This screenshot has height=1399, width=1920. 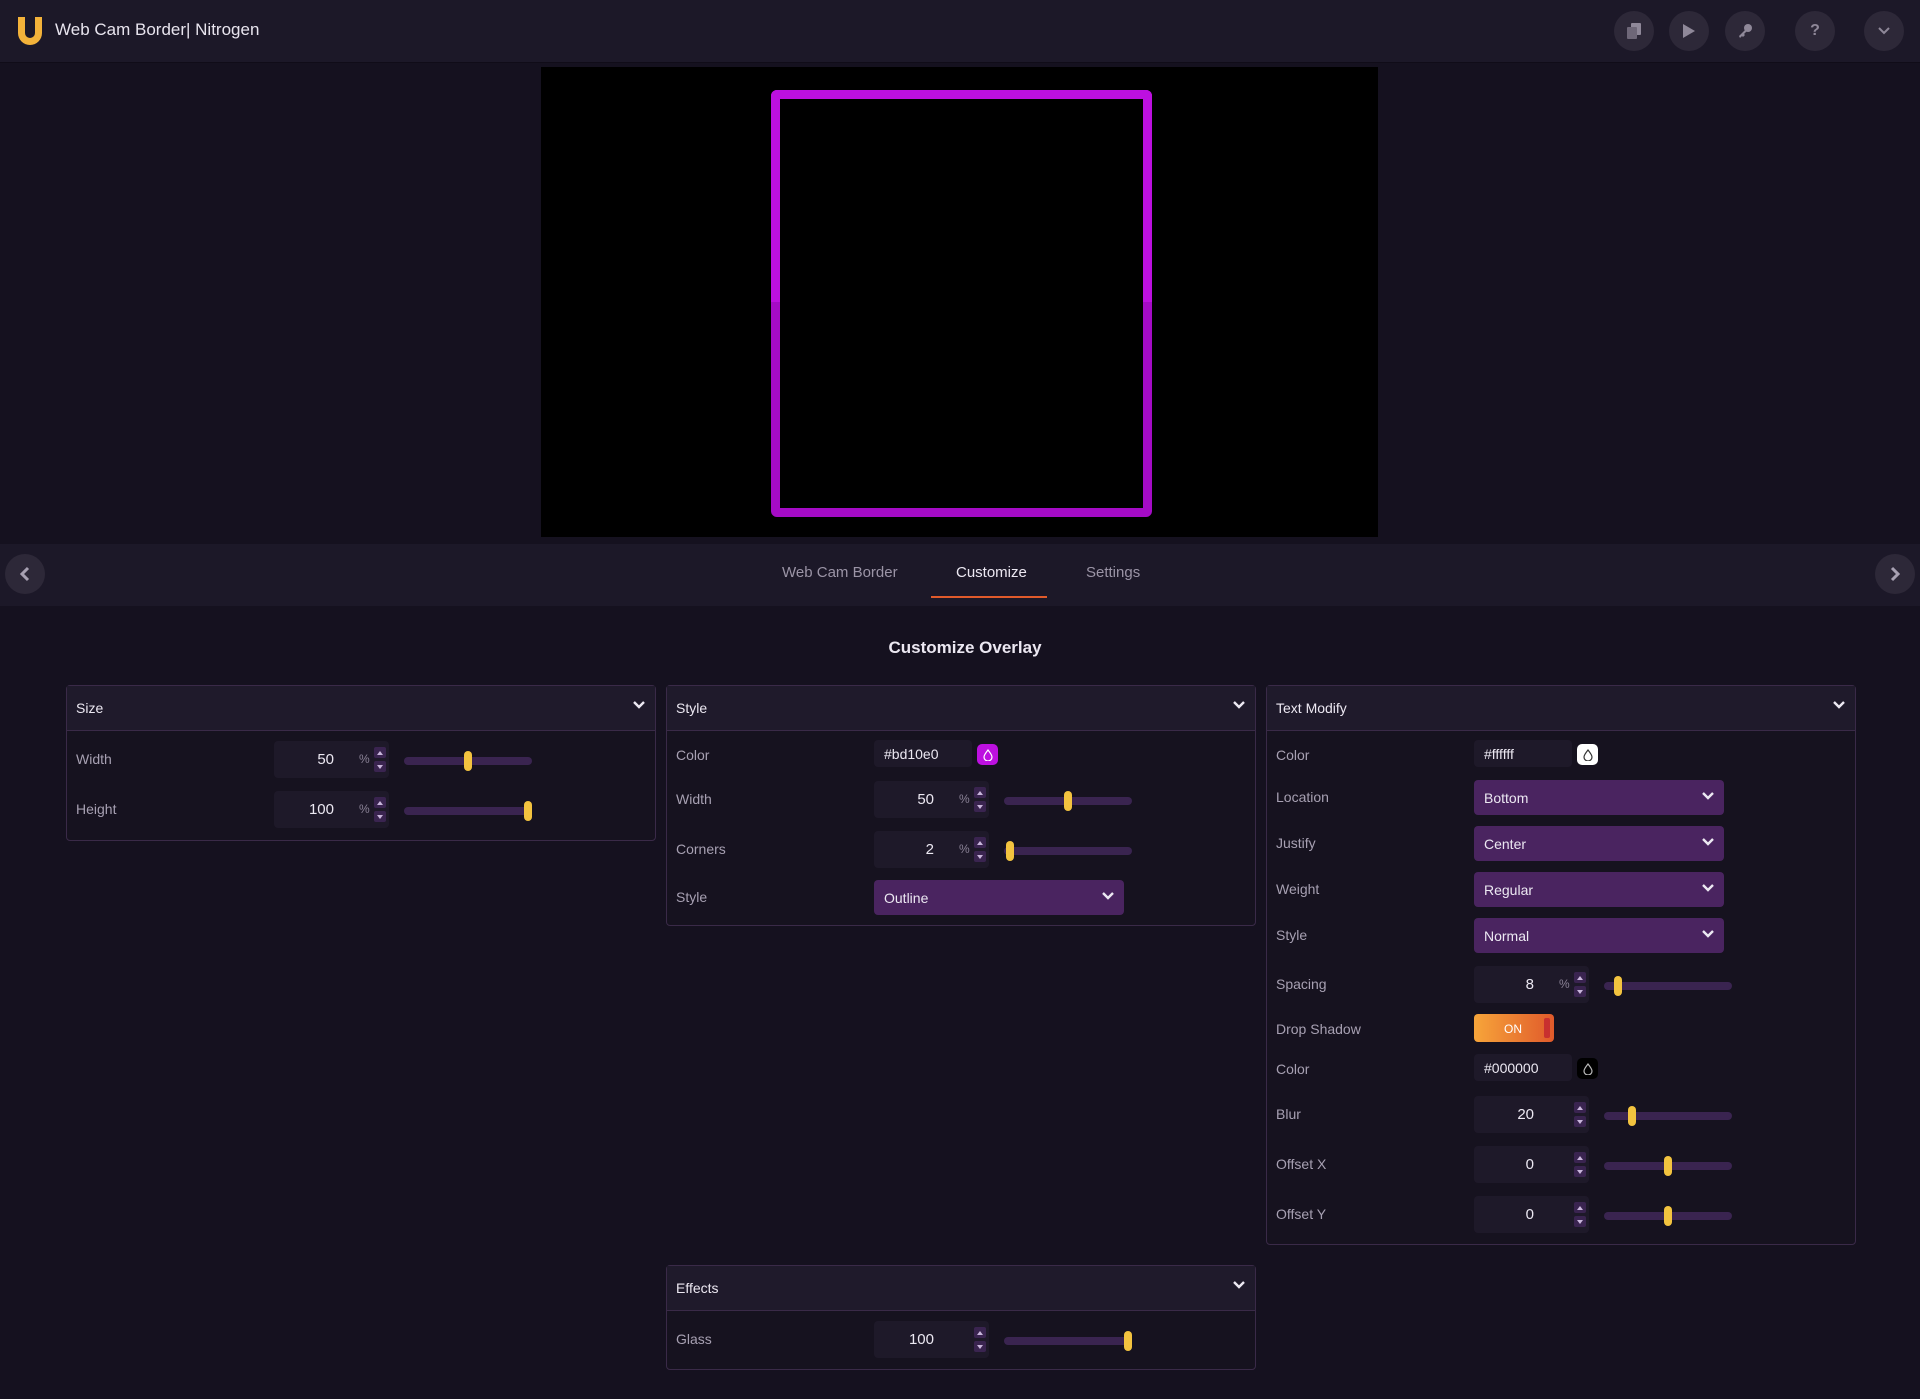 What do you see at coordinates (1068, 1341) in the screenshot?
I see `glass-slider` at bounding box center [1068, 1341].